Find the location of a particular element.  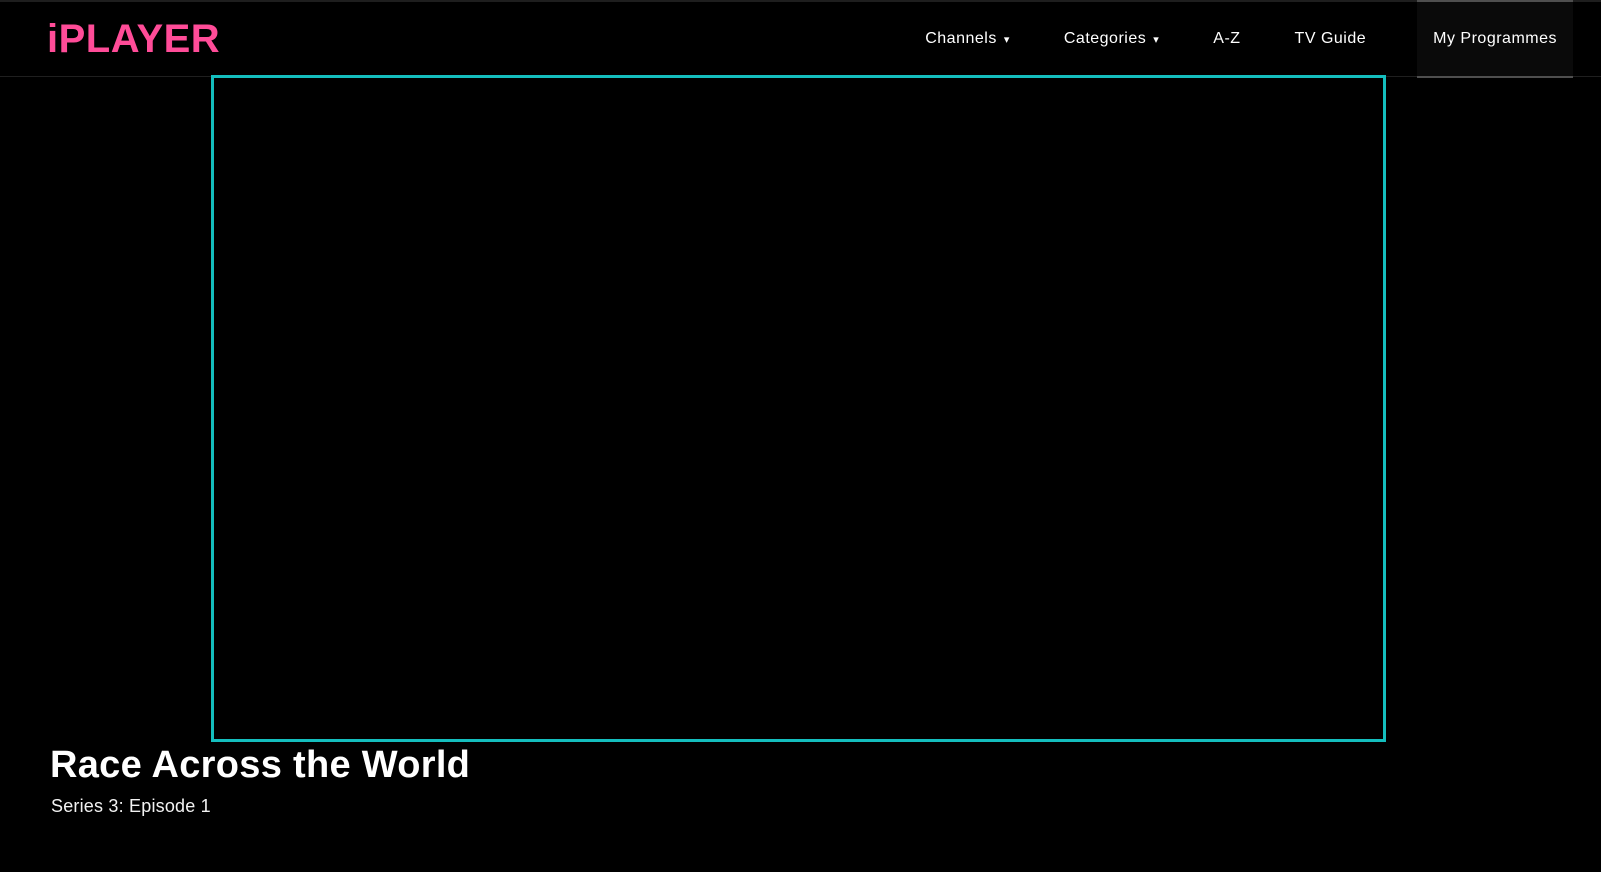

nav-a-z-label: A-Z is located at coordinates (1227, 38).